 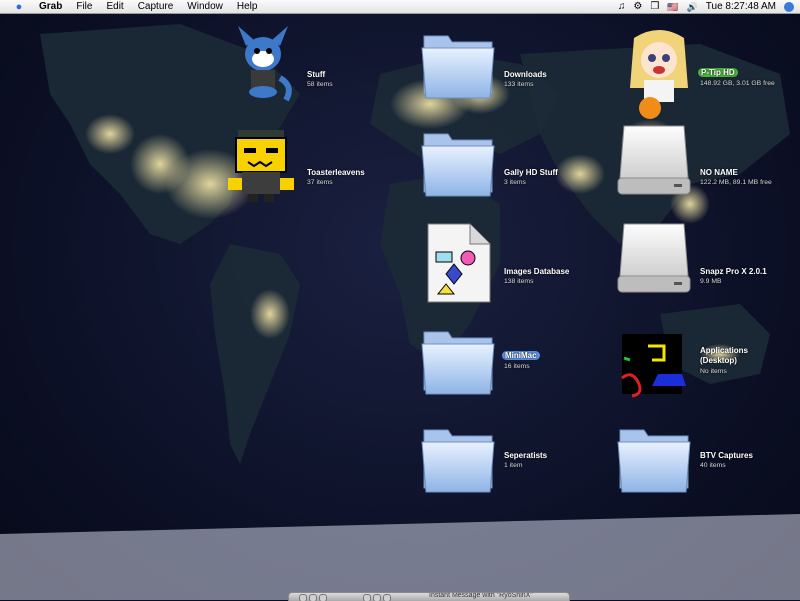 I want to click on abstract-icon, so click(x=653, y=366).